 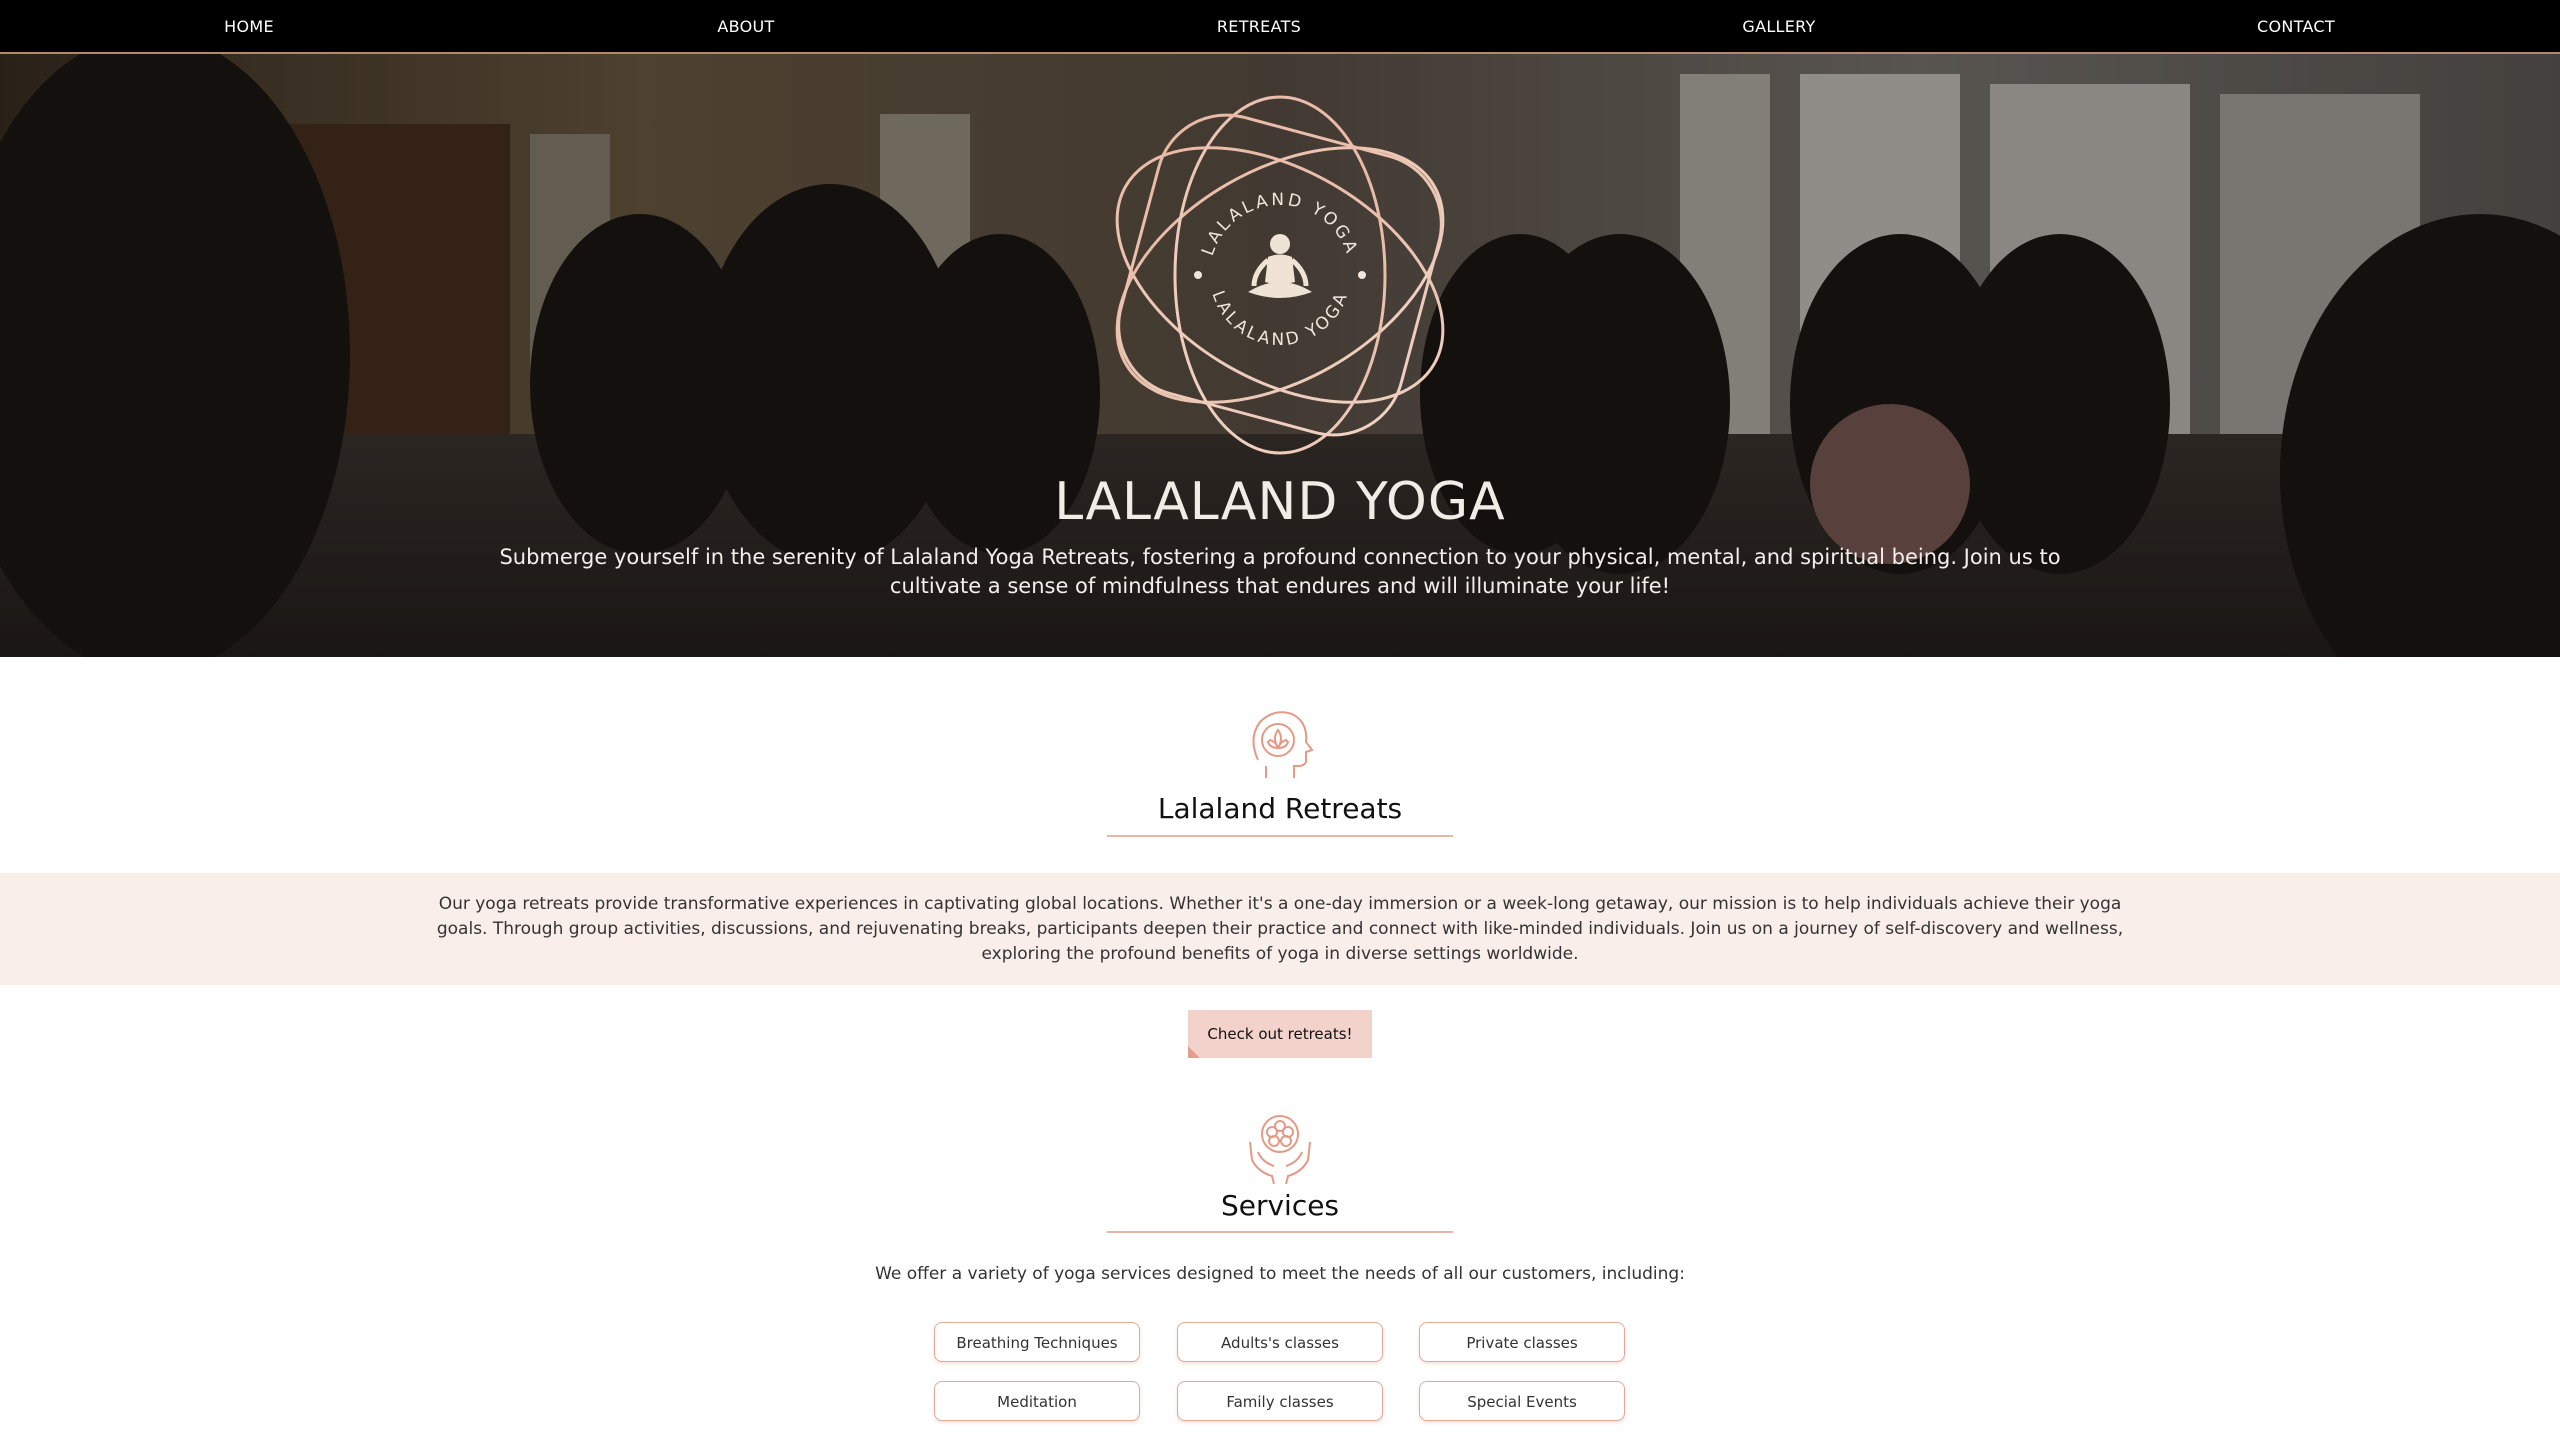 What do you see at coordinates (1280, 1150) in the screenshot?
I see `hands-lotus-icon` at bounding box center [1280, 1150].